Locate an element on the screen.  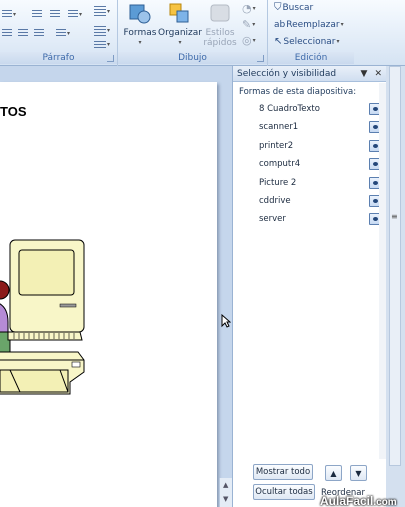
align-center-icon is located at coordinates (23, 33).